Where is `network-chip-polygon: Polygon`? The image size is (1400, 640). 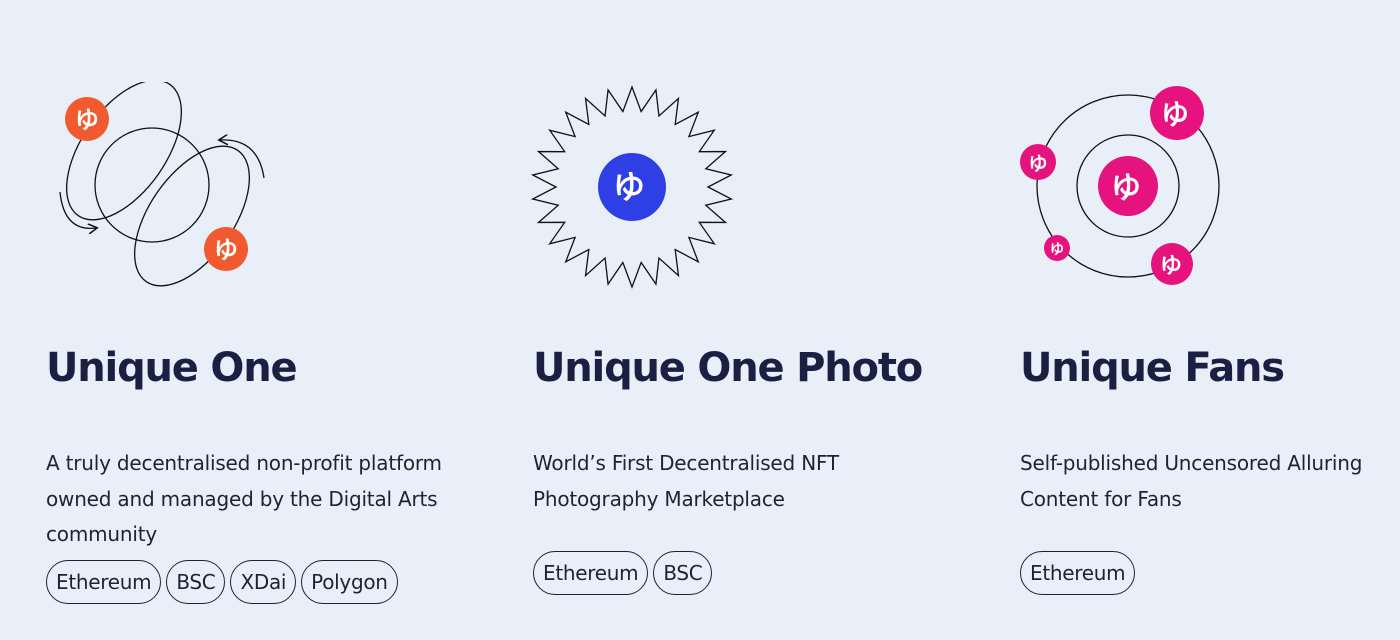 network-chip-polygon: Polygon is located at coordinates (349, 582).